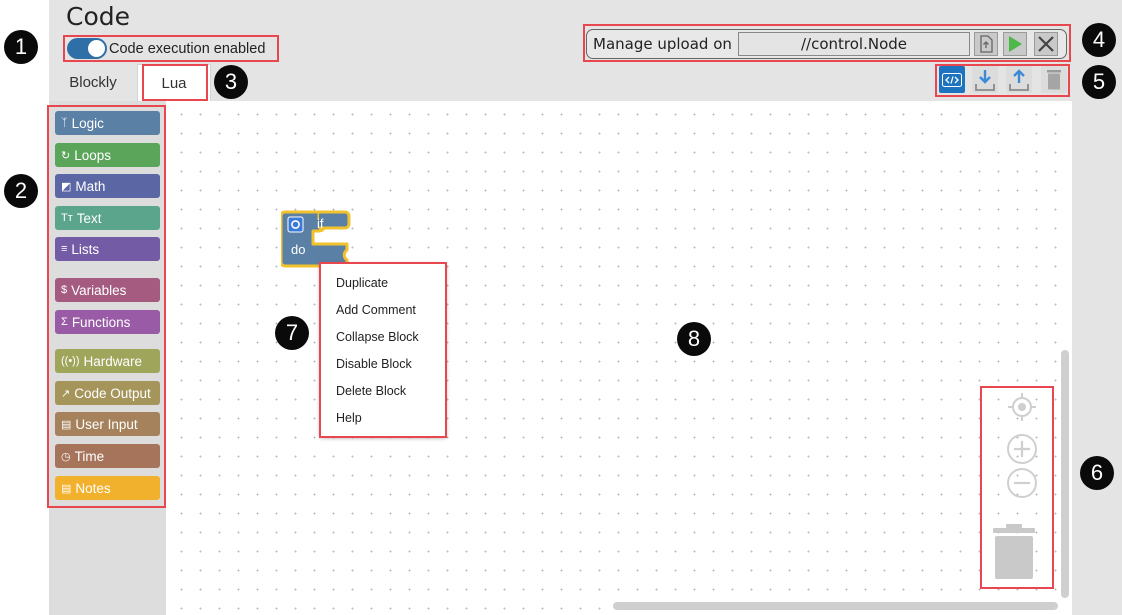 This screenshot has height=615, width=1122. Describe the element at coordinates (93, 82) in the screenshot. I see `tab-blockly: Blockly` at that location.